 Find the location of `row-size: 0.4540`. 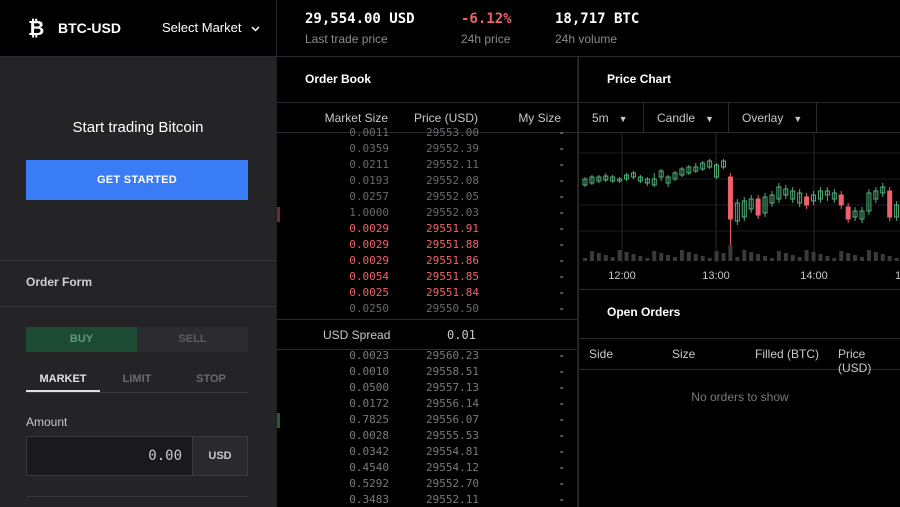

row-size: 0.4540 is located at coordinates (369, 467).